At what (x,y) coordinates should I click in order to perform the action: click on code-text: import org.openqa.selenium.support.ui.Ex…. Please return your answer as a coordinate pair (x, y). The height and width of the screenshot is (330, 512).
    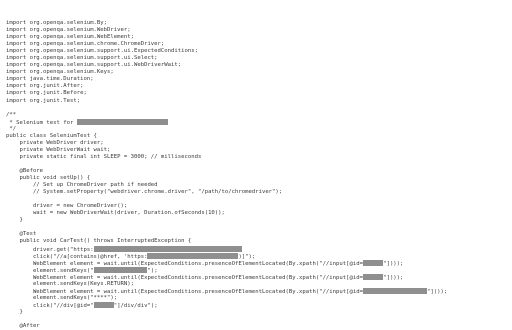
    Looking at the image, I should click on (102, 51).